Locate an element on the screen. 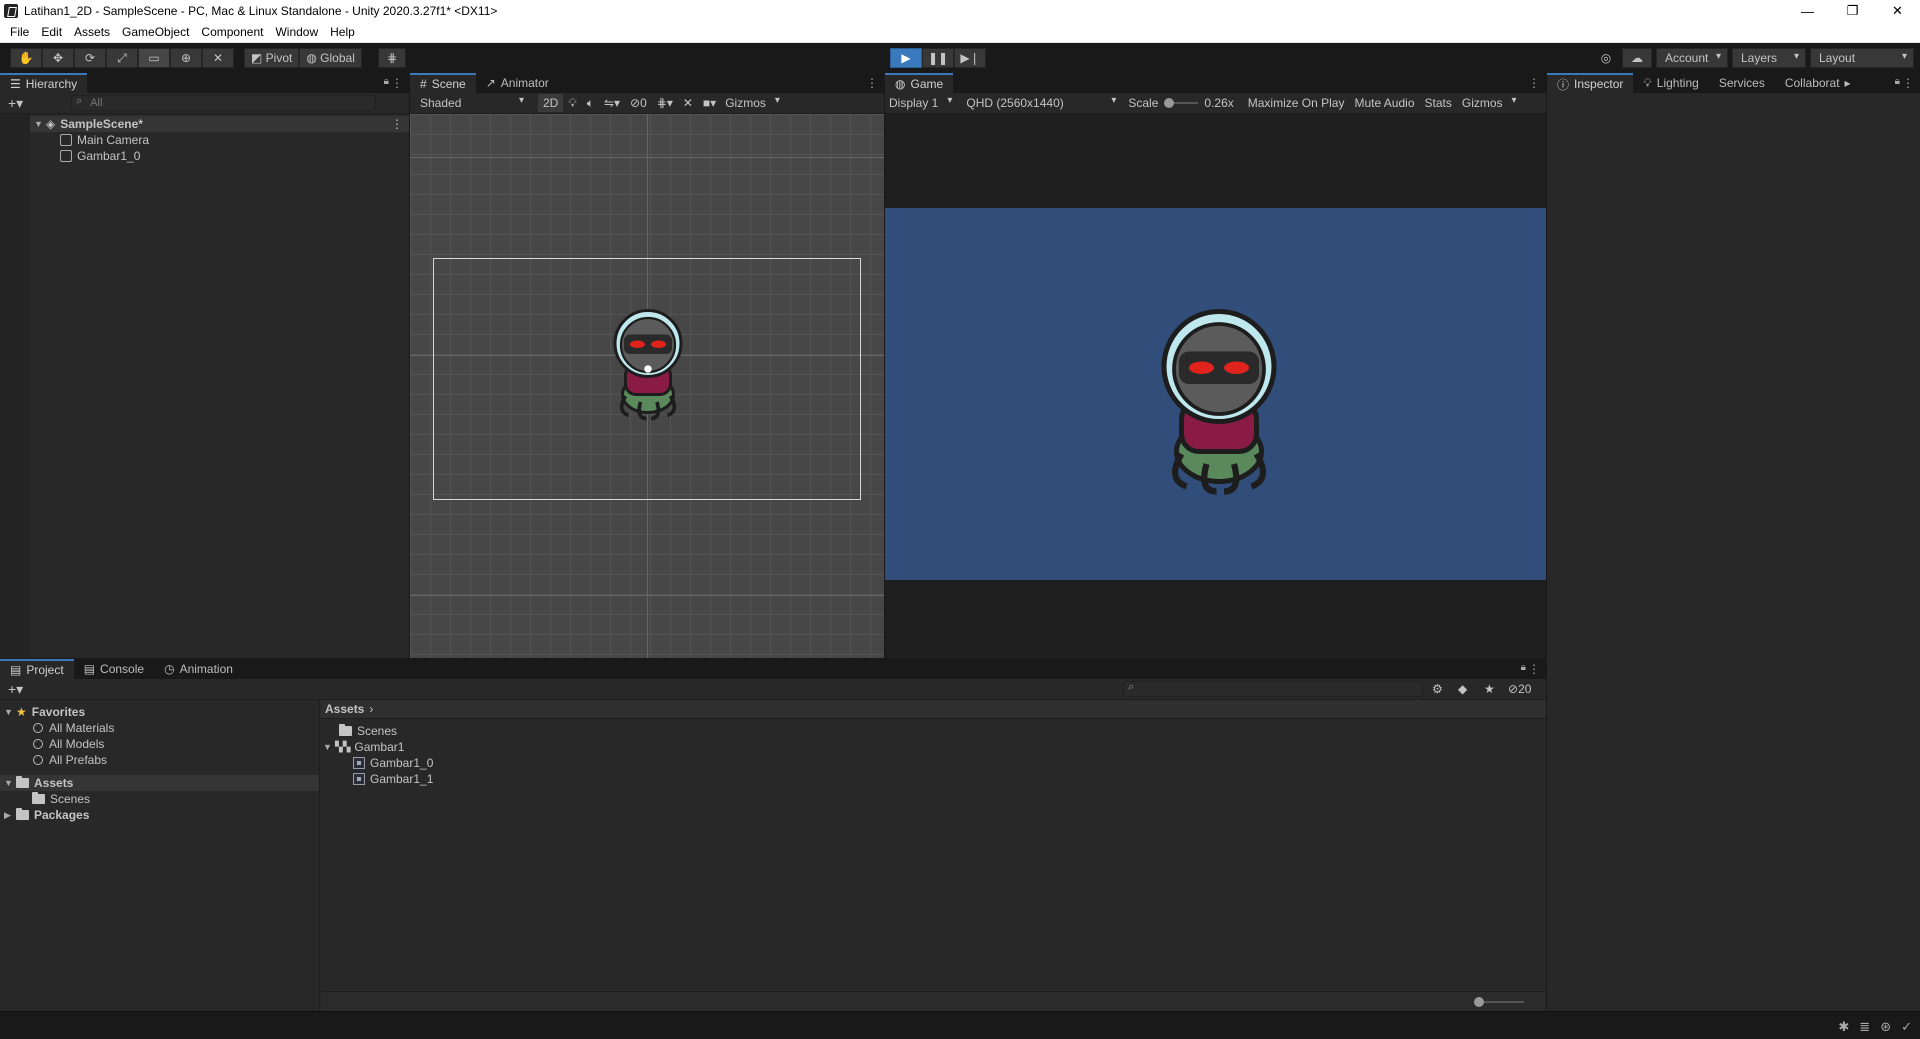 This screenshot has height=1039, width=1920. favorites-row: ▼ ★ Favorites is located at coordinates (44, 712).